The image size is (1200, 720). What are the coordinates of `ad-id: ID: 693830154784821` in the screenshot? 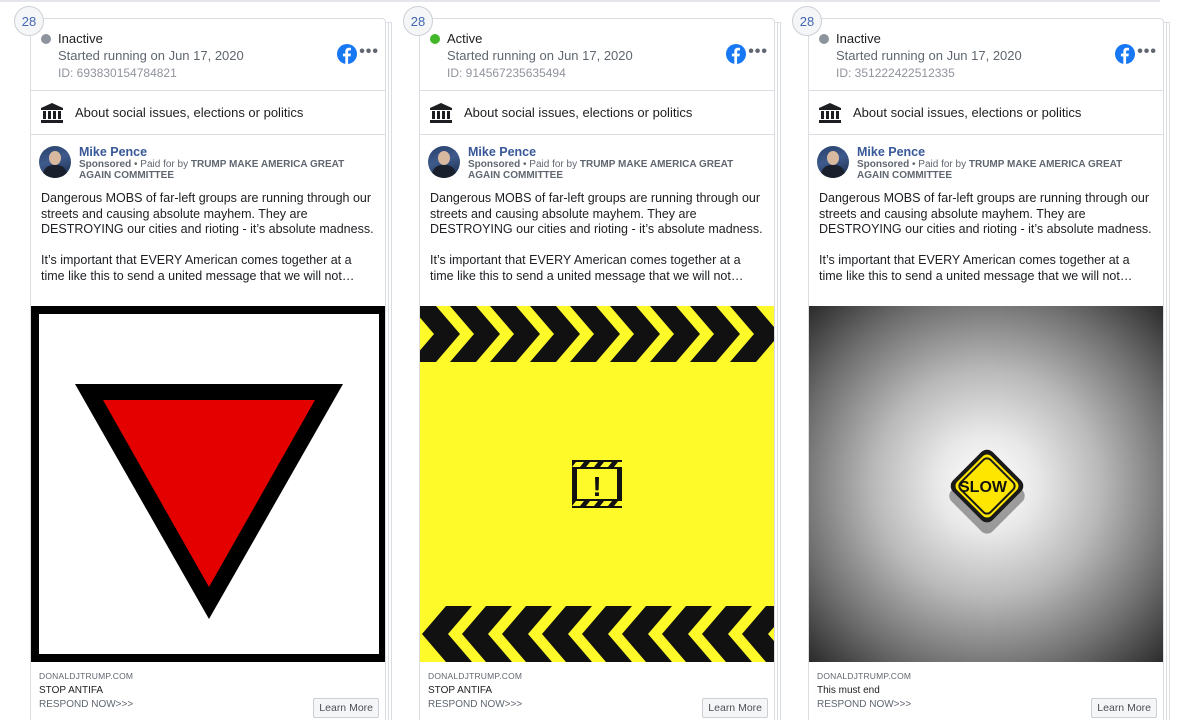 It's located at (117, 73).